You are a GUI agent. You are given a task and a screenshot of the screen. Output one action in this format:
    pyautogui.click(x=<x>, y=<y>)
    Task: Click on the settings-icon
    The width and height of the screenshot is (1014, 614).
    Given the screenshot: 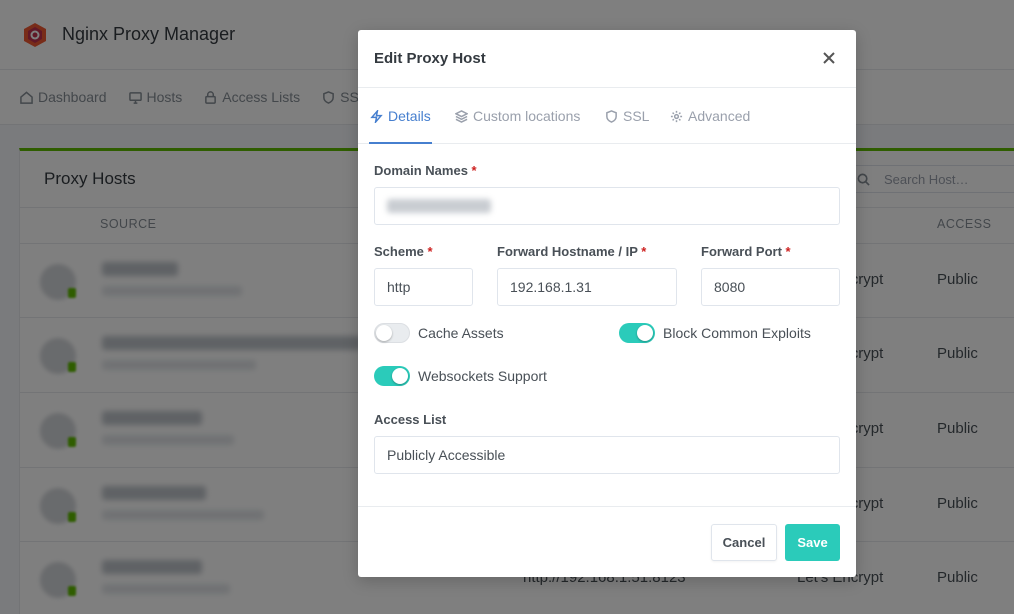 What is the action you would take?
    pyautogui.click(x=676, y=116)
    